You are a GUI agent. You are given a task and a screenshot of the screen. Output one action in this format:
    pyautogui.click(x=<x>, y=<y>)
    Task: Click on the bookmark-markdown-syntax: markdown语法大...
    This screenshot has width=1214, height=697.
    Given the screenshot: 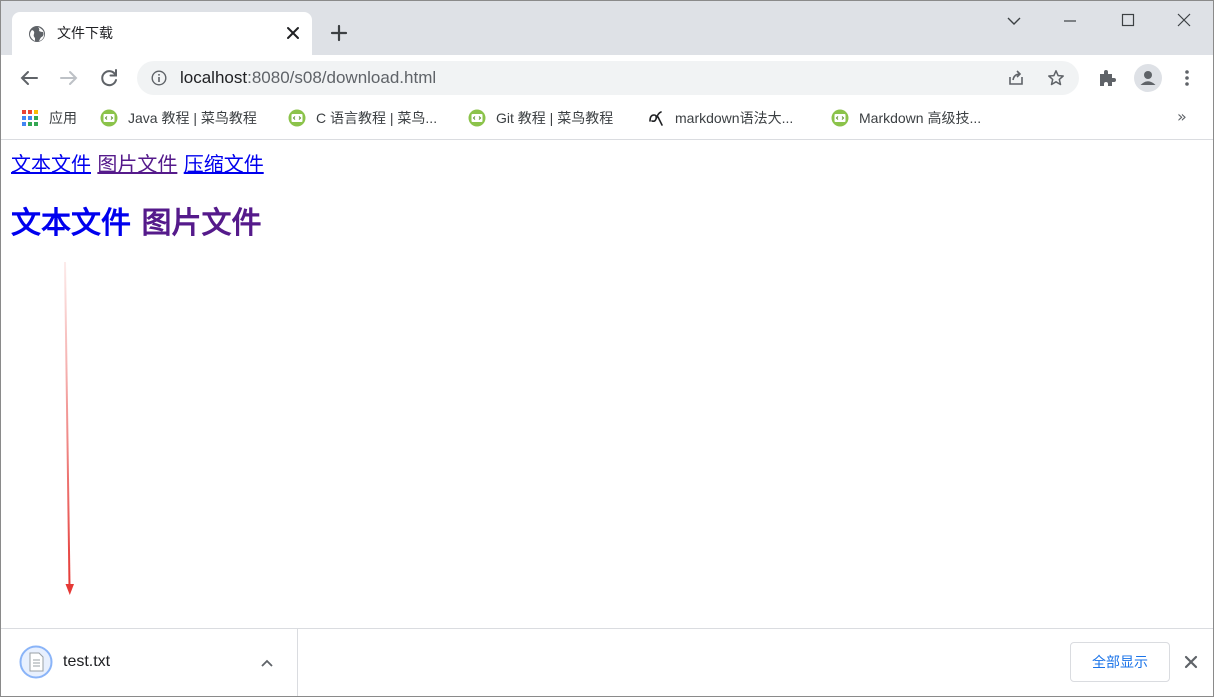 What is the action you would take?
    pyautogui.click(x=720, y=118)
    